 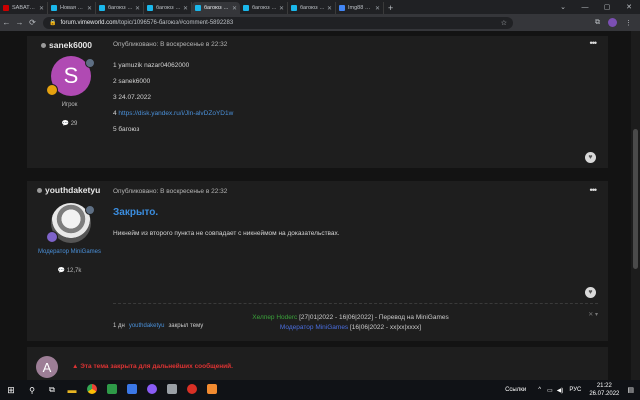 I want to click on reputation: 💬 29, so click(x=69, y=124).